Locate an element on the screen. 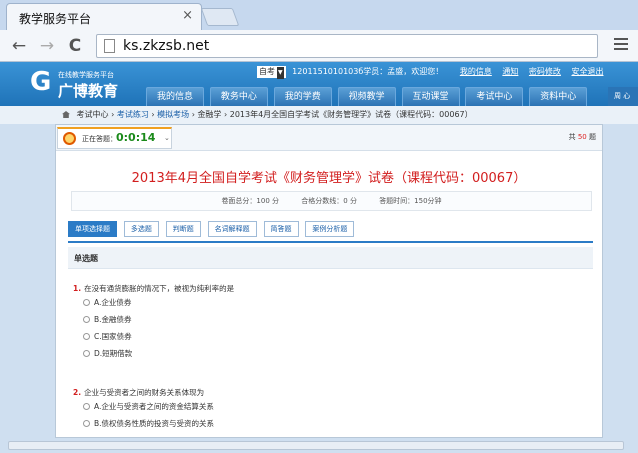 The width and height of the screenshot is (638, 453). option-label: D.短期借款 is located at coordinates (113, 353).